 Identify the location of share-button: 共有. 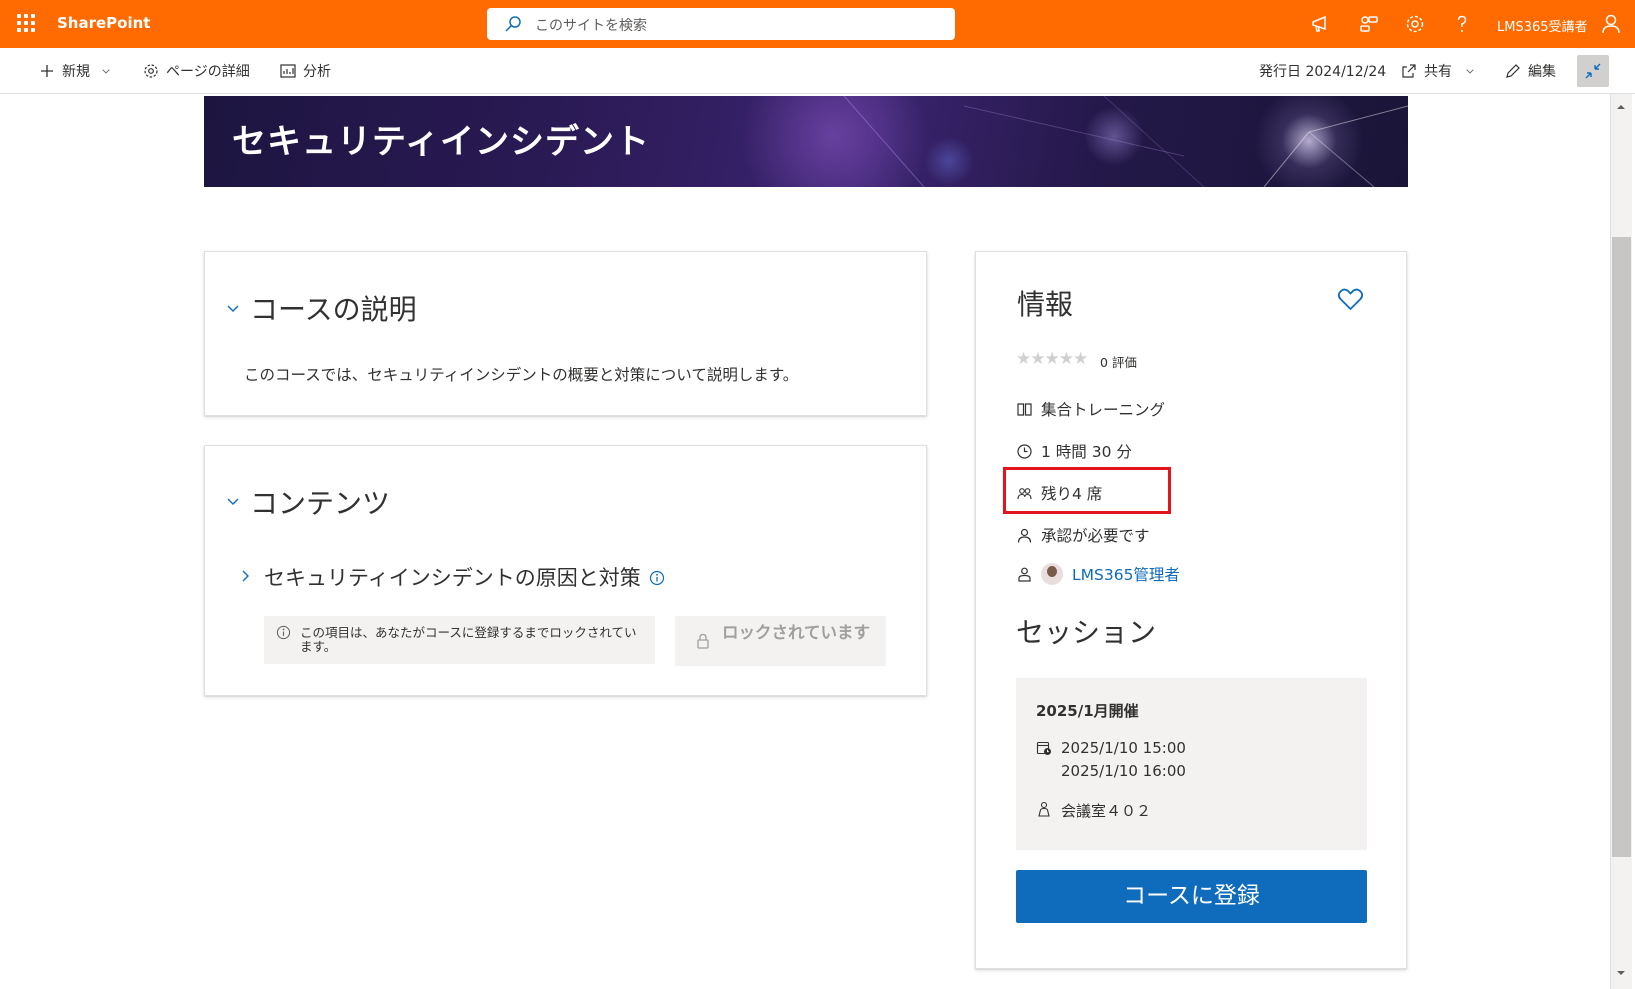
(1438, 71).